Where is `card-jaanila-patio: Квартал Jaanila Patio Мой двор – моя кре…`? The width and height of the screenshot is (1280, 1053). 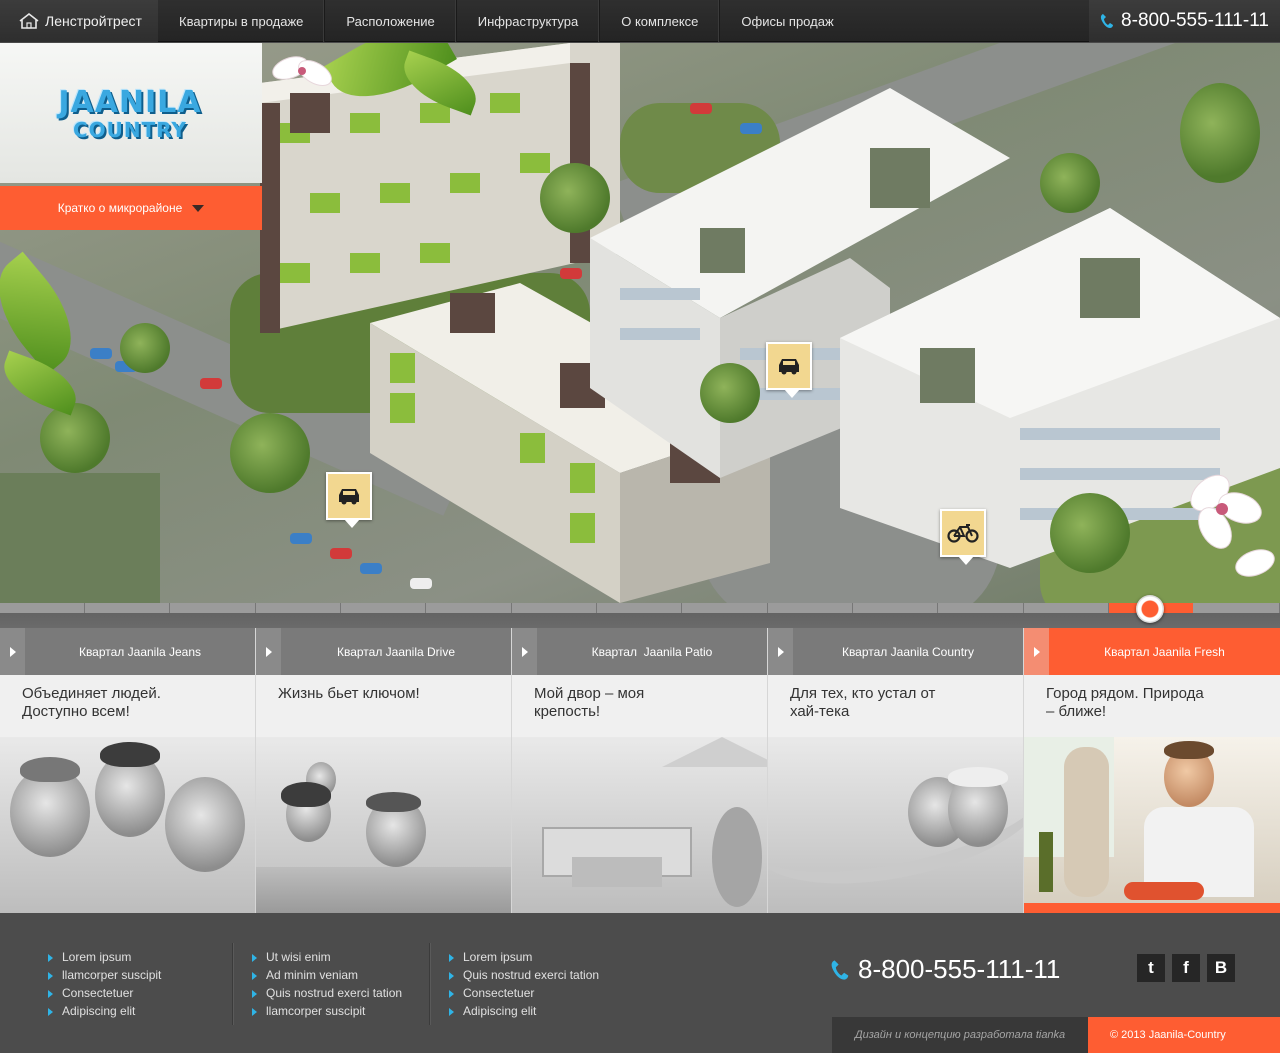 card-jaanila-patio: Квартал Jaanila Patio Мой двор – моя кре… is located at coordinates (640, 770).